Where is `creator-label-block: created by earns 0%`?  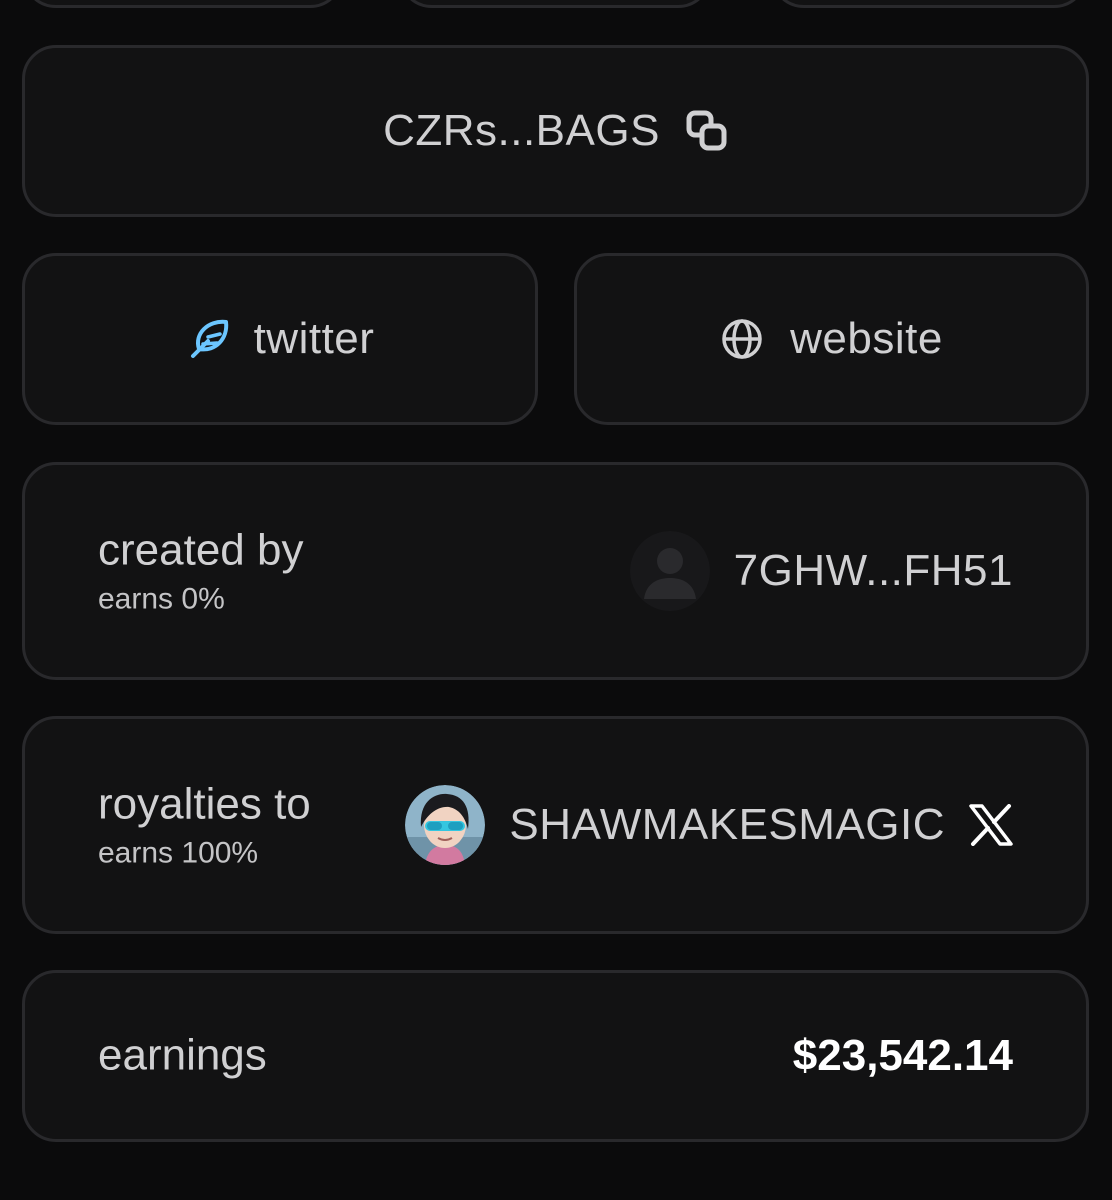
creator-label-block: created by earns 0% is located at coordinates (200, 571).